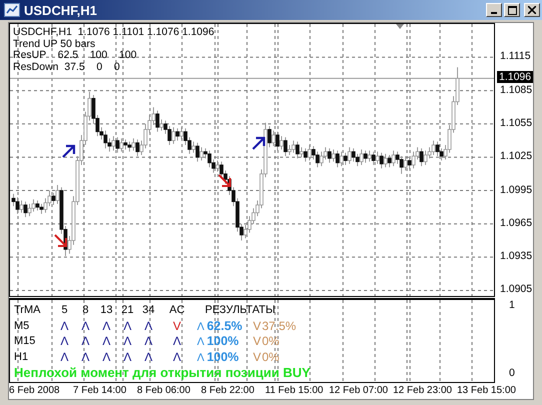 The width and height of the screenshot is (542, 405). Describe the element at coordinates (163, 390) in the screenshot. I see `time-label: 8 Feb 06:00` at that location.